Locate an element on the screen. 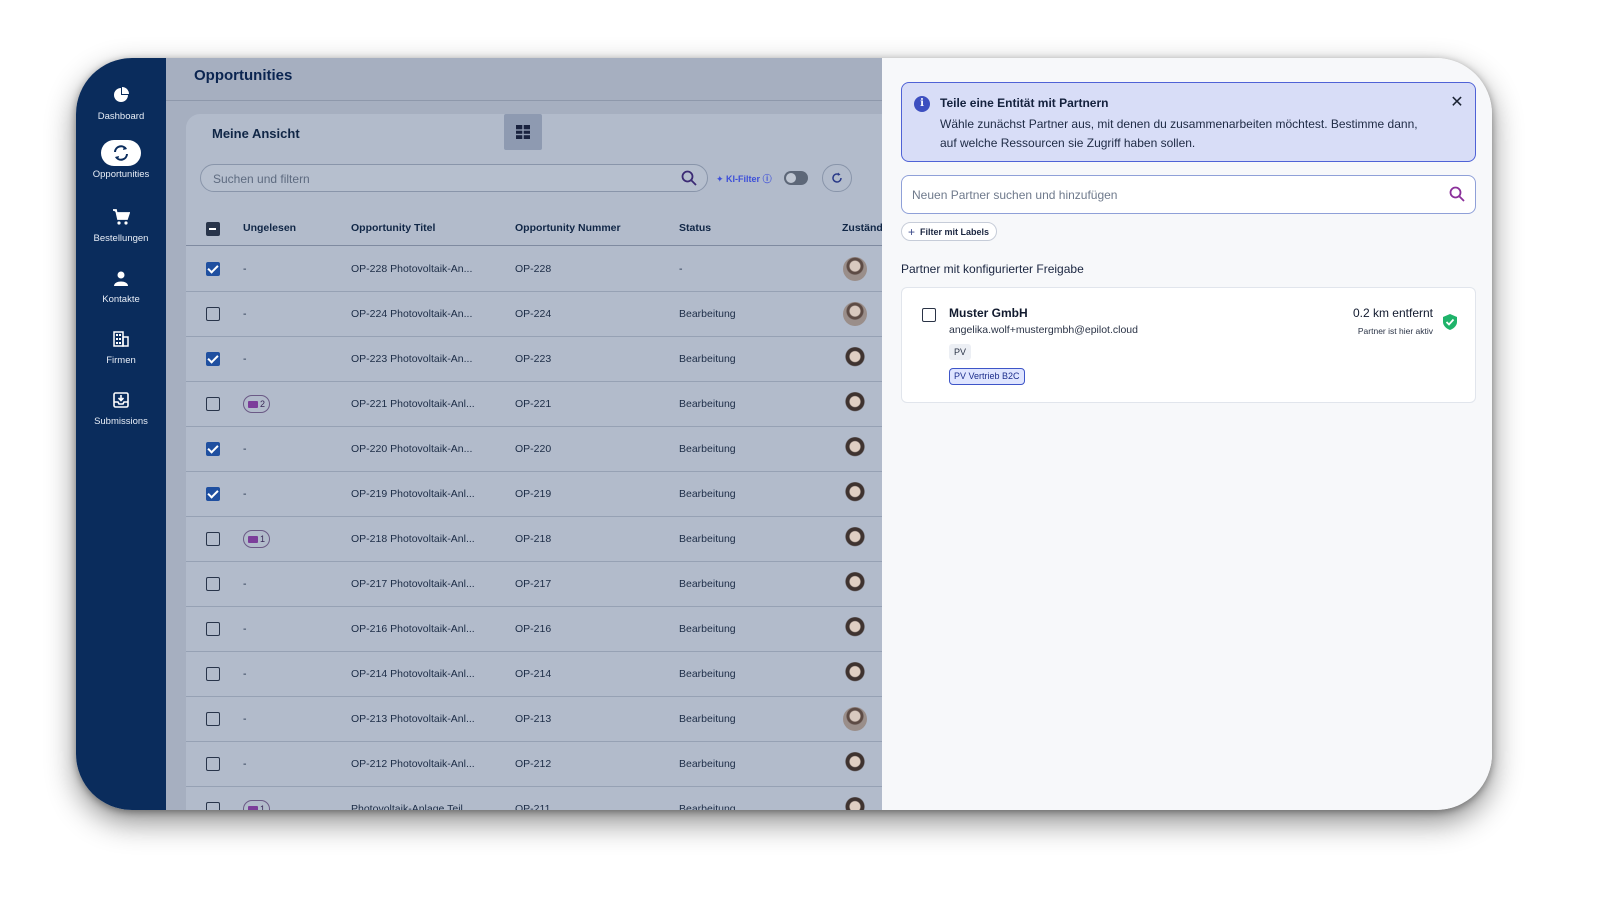 The height and width of the screenshot is (899, 1600). opportunity-number-cell: OP-221 is located at coordinates (533, 404).